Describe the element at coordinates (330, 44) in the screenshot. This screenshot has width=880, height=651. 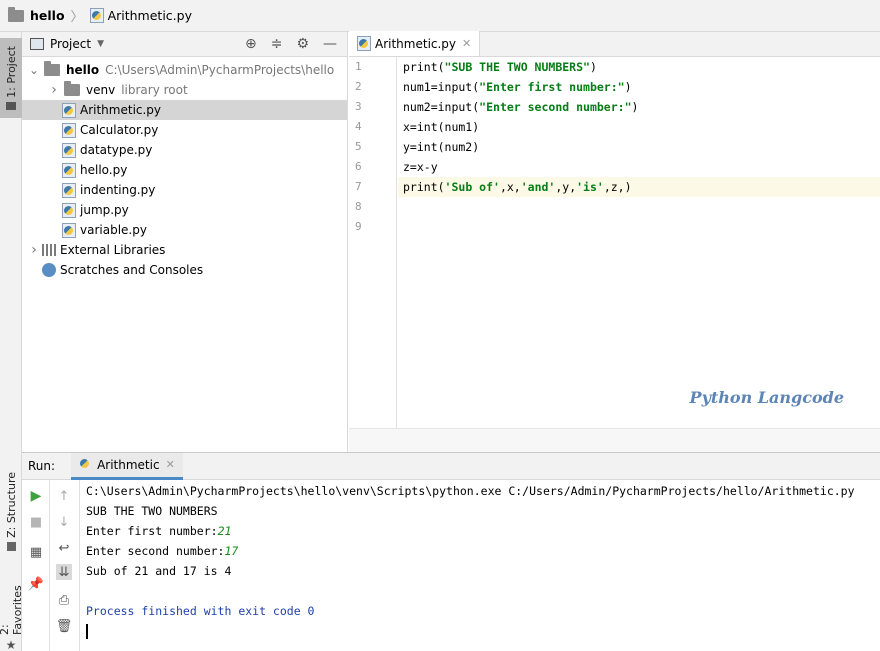
I see `minimize-icon: —` at that location.